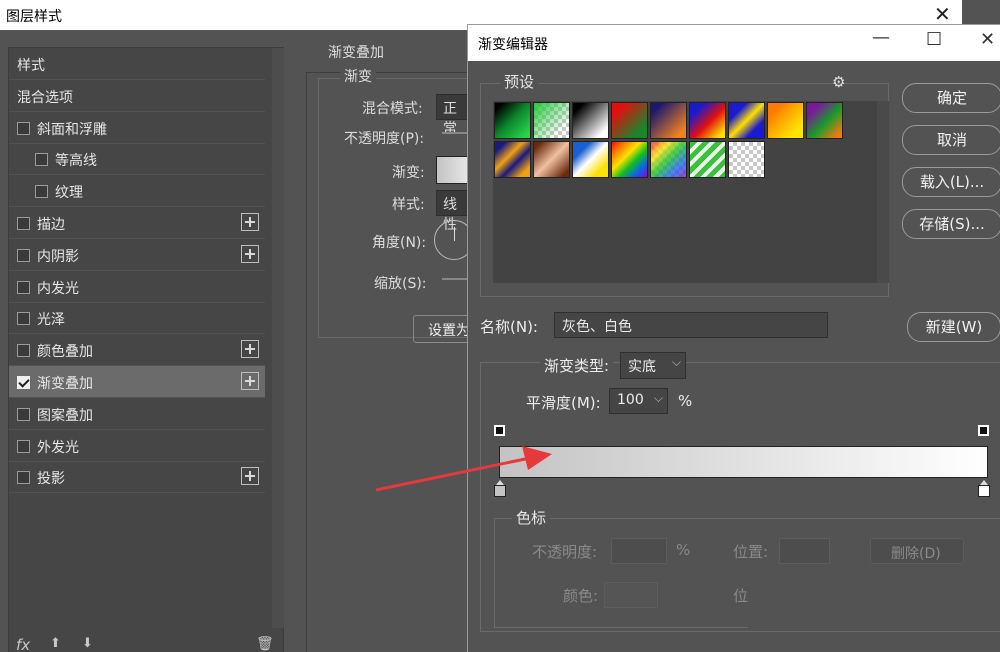 The width and height of the screenshot is (1000, 652). What do you see at coordinates (65, 352) in the screenshot?
I see `style-label: 颜色叠加` at bounding box center [65, 352].